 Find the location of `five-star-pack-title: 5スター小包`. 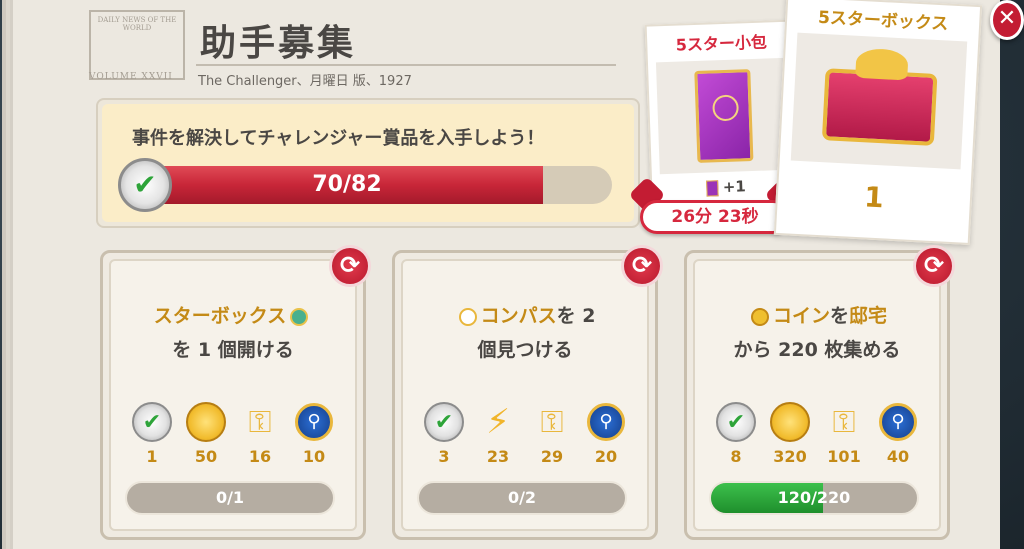

five-star-pack-title: 5スター小包 is located at coordinates (721, 43).